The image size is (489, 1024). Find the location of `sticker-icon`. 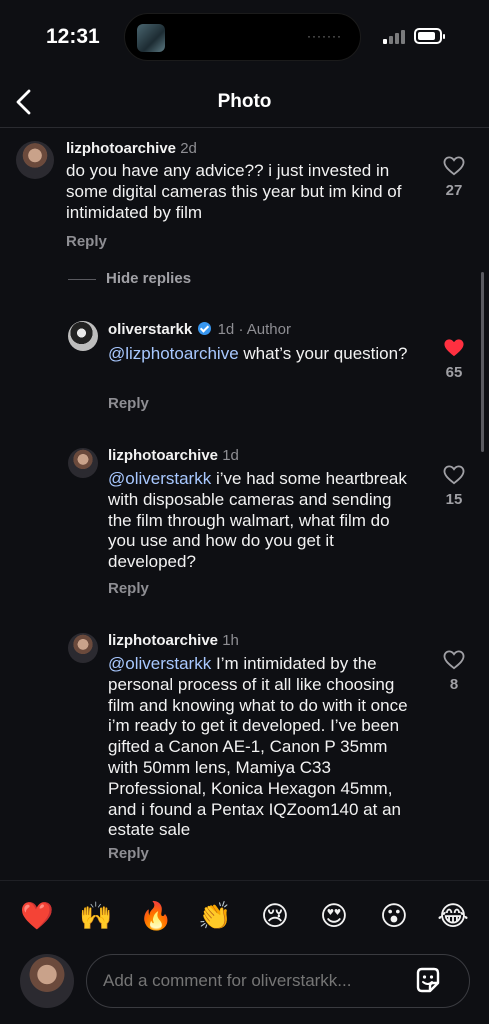

sticker-icon is located at coordinates (428, 980).